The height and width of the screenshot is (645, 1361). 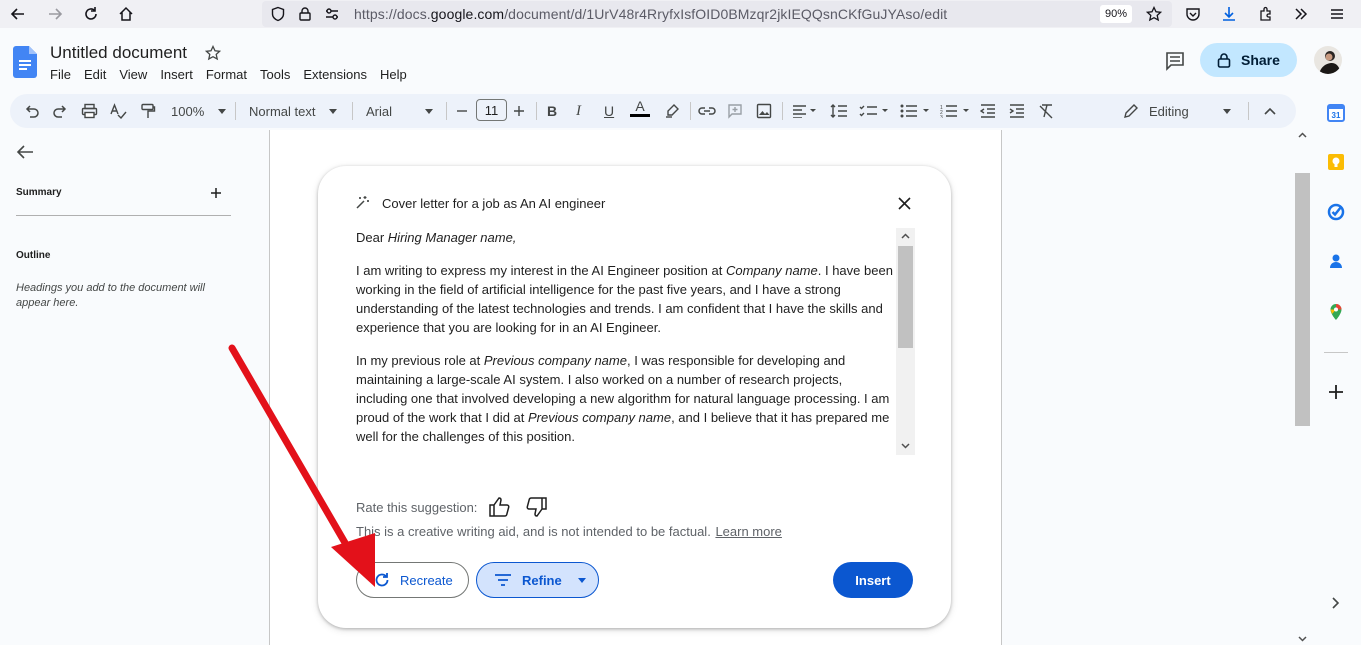 What do you see at coordinates (873, 580) in the screenshot?
I see `insert-button: Insert` at bounding box center [873, 580].